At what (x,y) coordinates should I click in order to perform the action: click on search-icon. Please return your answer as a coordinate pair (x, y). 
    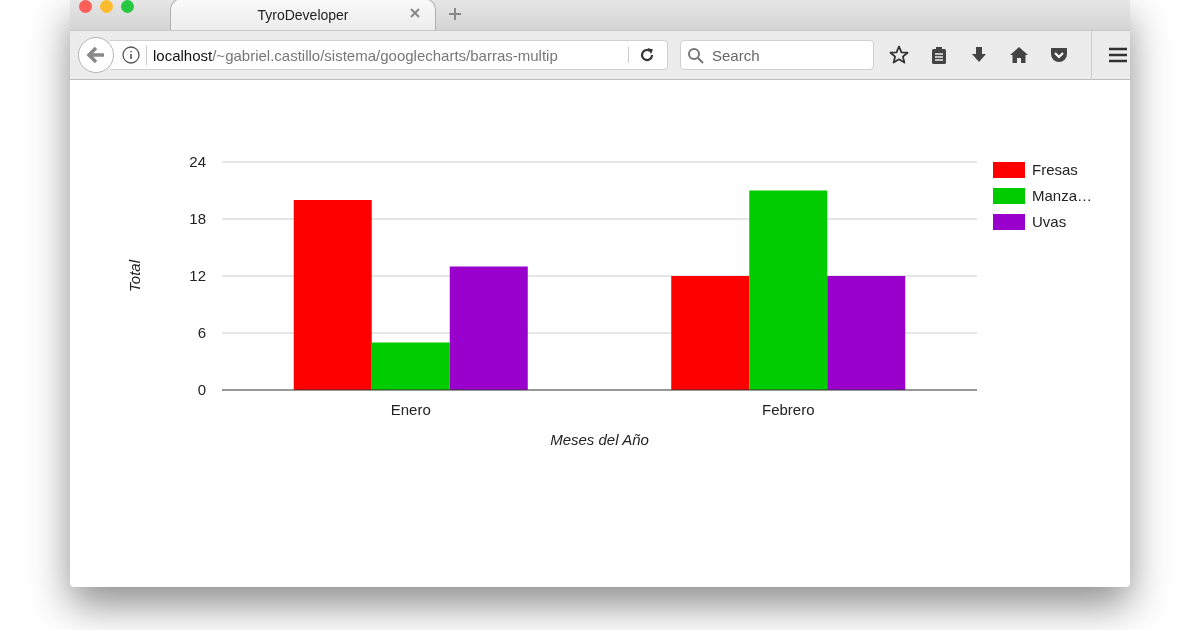
    Looking at the image, I should click on (695, 55).